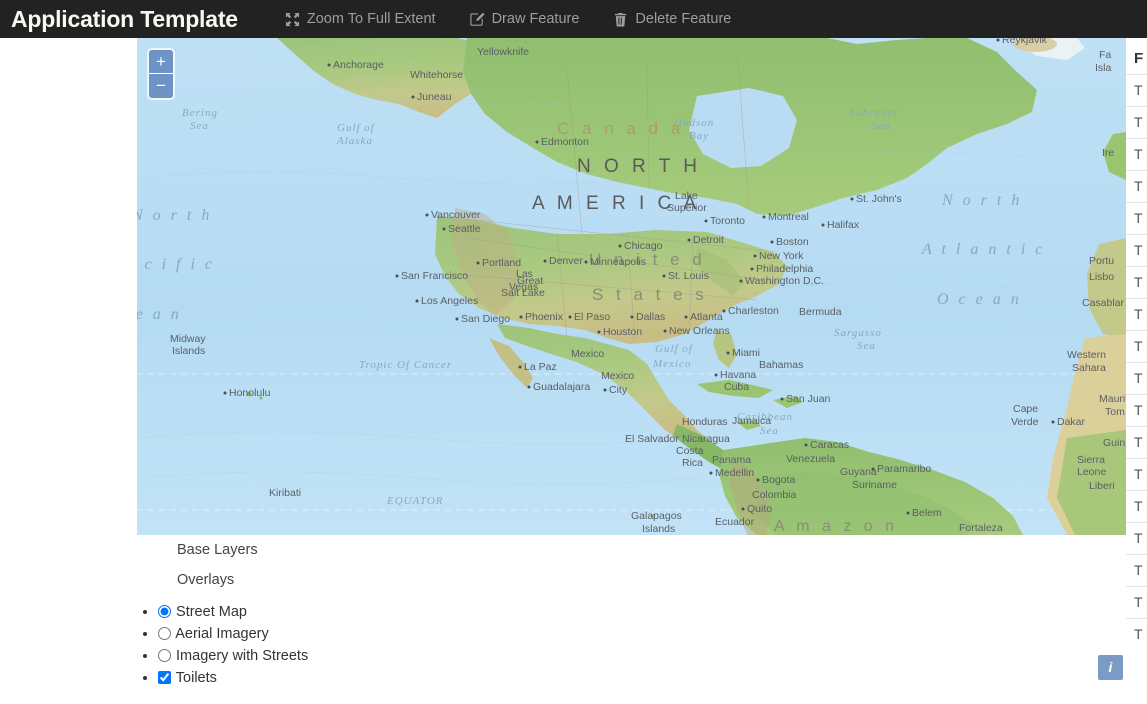 This screenshot has height=704, width=1147. I want to click on layer-item-street-map: Street Map, so click(397, 612).